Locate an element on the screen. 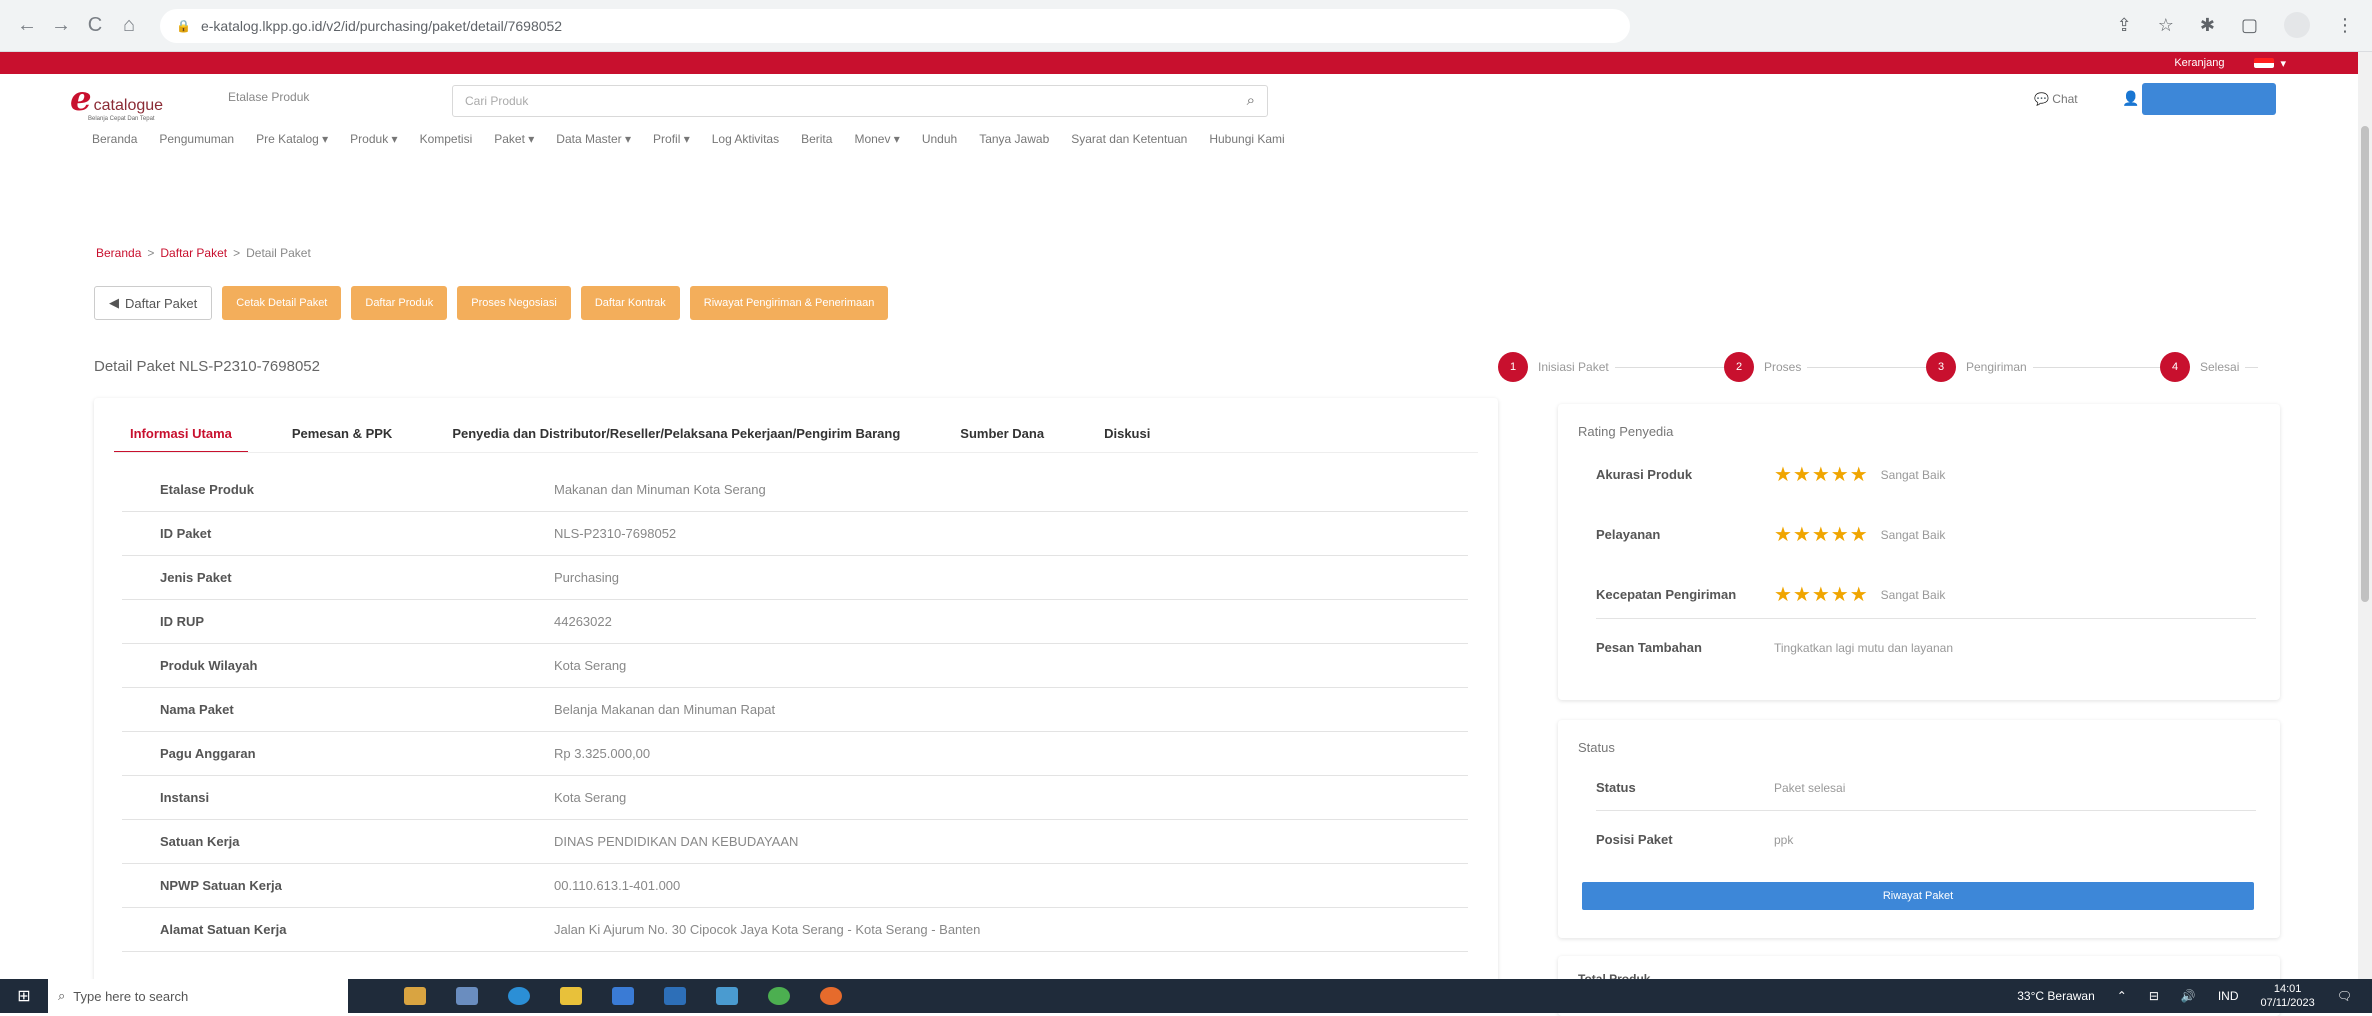  nav-item: Syarat dan Ketentuan is located at coordinates (1129, 147).